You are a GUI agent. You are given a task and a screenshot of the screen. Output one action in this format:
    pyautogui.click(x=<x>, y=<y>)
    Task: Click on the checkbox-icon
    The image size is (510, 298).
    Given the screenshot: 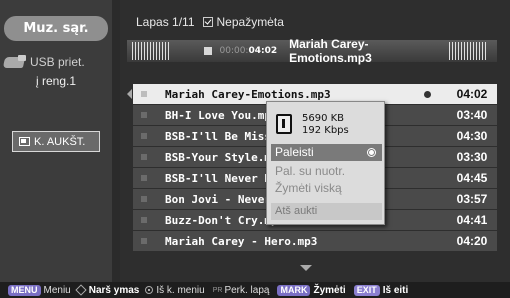 What is the action you would take?
    pyautogui.click(x=207, y=22)
    